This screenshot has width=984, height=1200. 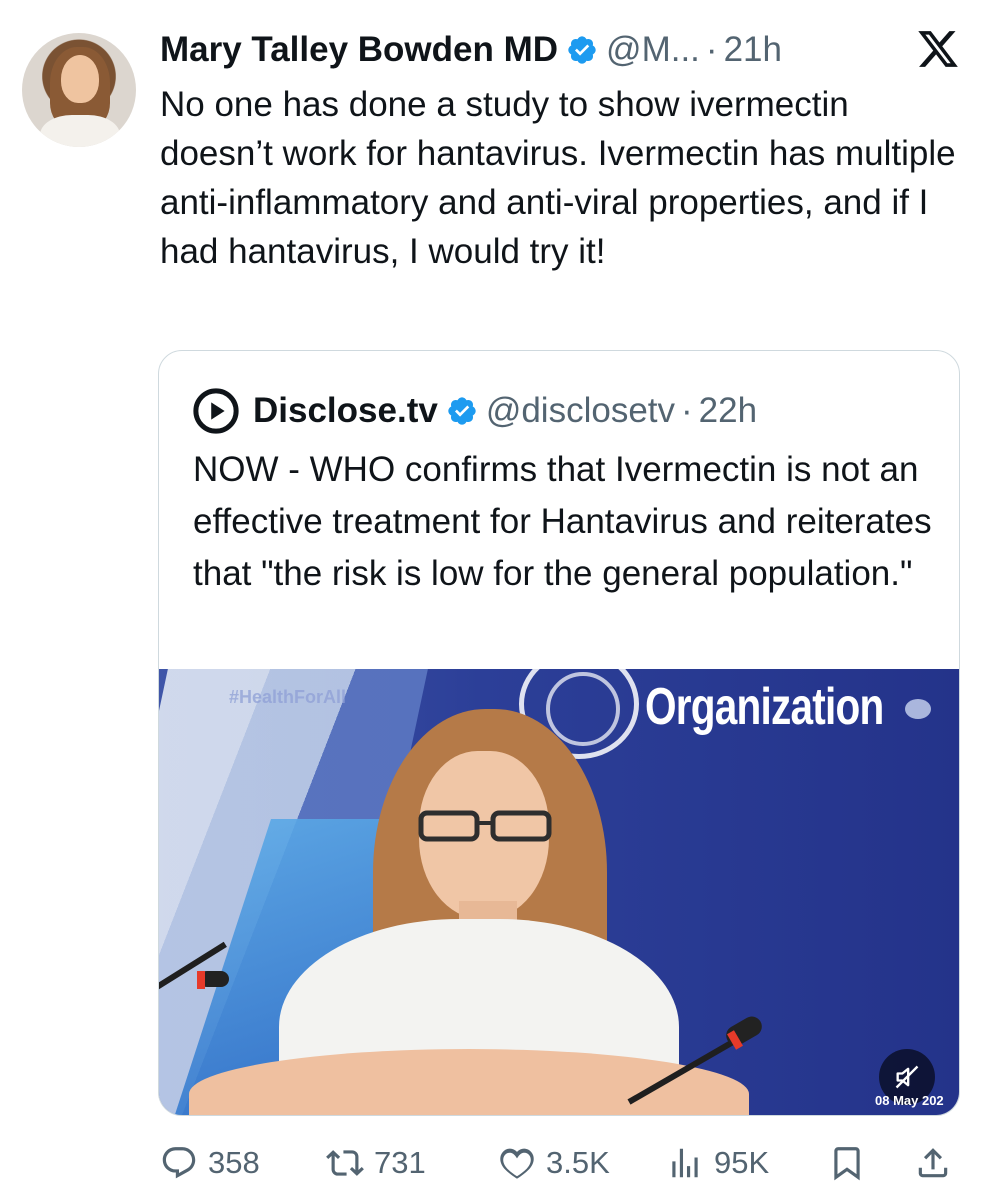 I want to click on repost-button: 731, so click(x=376, y=1163).